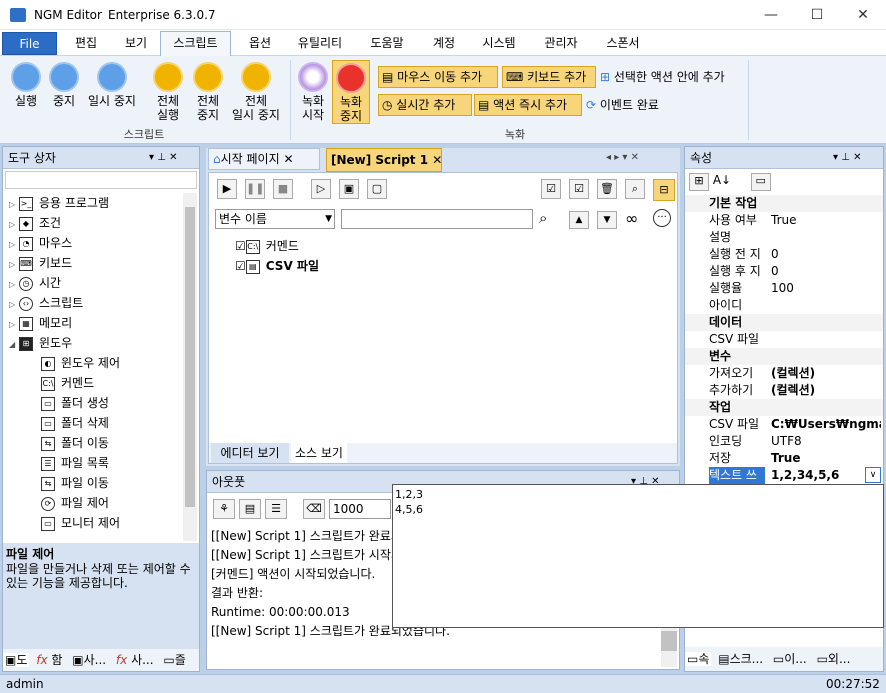 The image size is (886, 693). I want to click on tree-item-condition: ▷ ◆ 조건, so click(98, 223).